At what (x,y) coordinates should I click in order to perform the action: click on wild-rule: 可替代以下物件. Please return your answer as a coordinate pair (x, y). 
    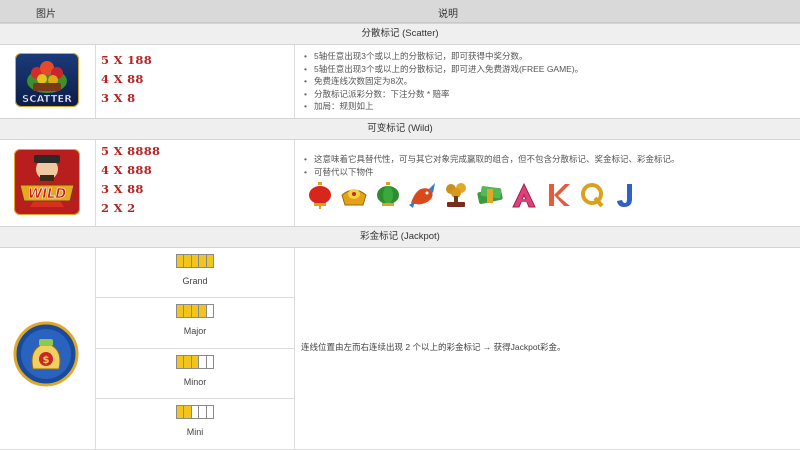
    Looking at the image, I should click on (492, 172).